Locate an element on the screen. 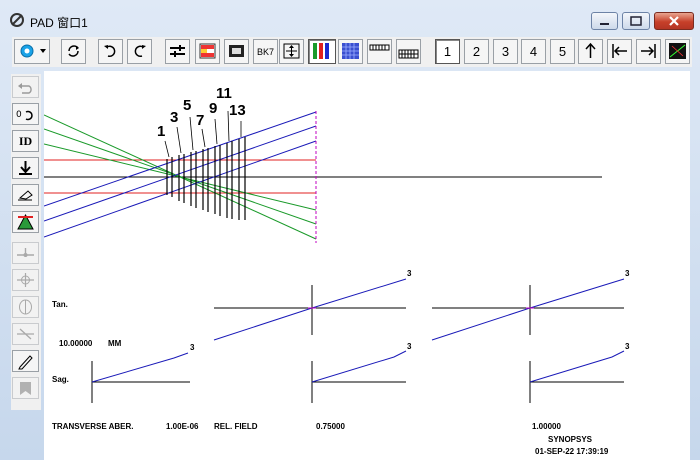 The height and width of the screenshot is (460, 700). split-icon is located at coordinates (25, 334).